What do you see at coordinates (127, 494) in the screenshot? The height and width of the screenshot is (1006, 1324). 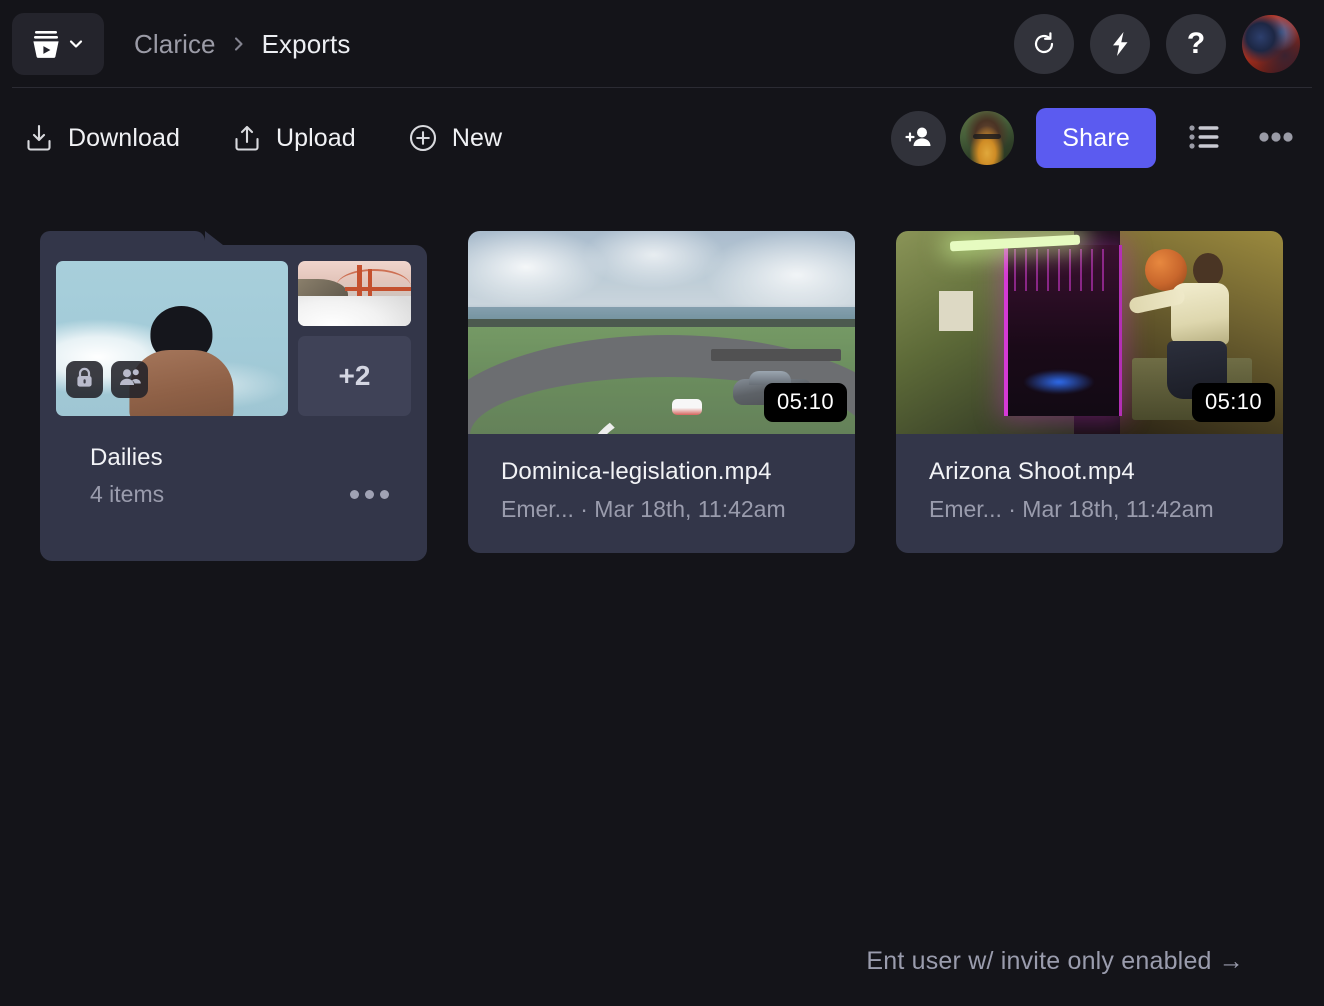 I see `folder-item-count: 4 items` at bounding box center [127, 494].